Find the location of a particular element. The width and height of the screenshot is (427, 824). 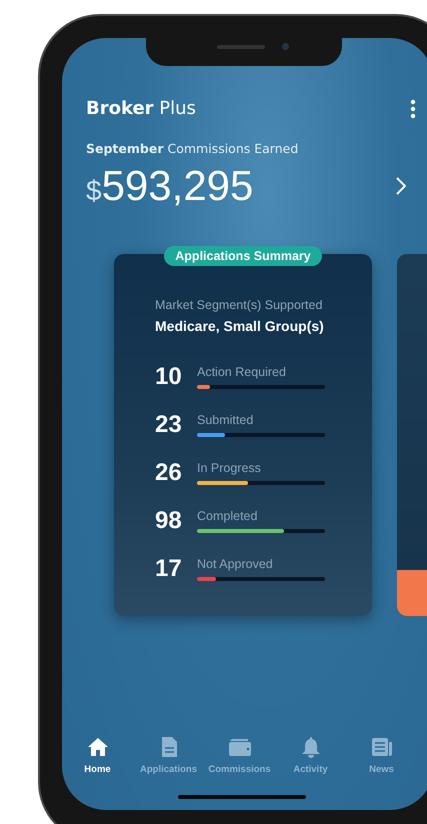

home-icon is located at coordinates (97, 747).